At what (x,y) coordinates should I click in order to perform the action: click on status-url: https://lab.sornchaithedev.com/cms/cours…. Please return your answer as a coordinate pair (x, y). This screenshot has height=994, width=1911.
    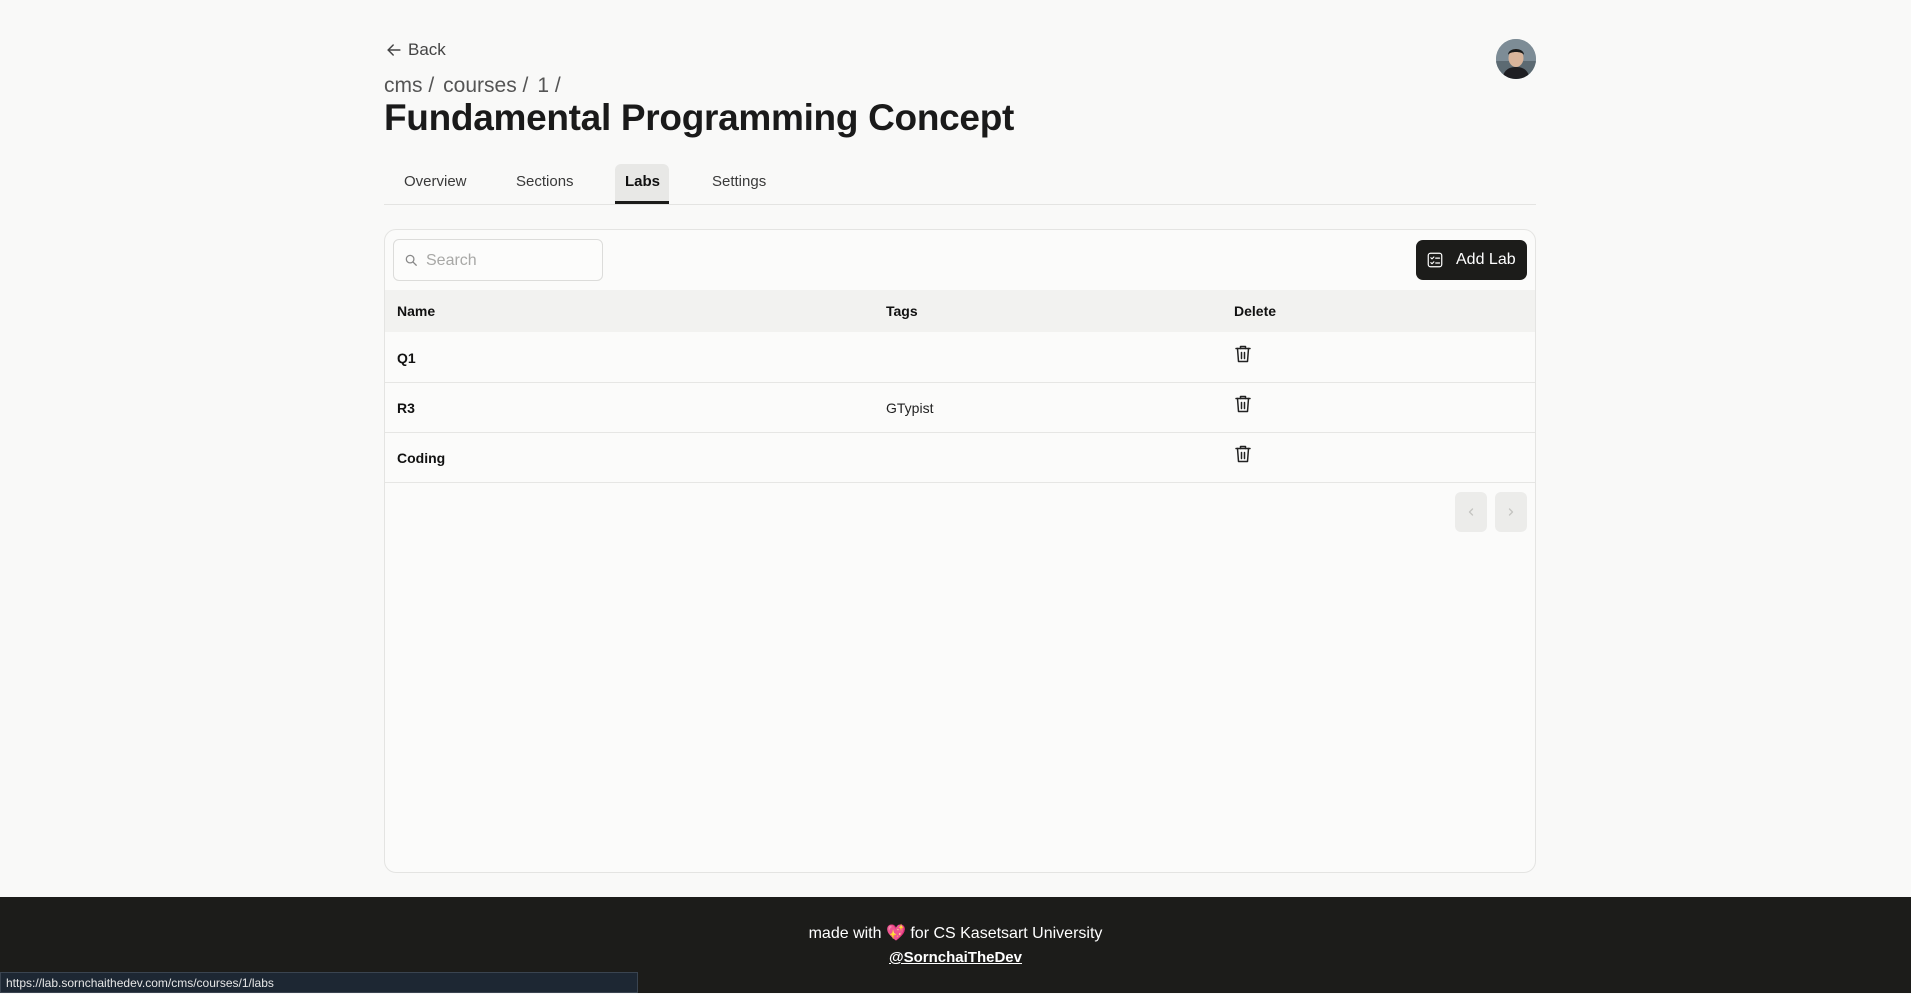
    Looking at the image, I should click on (319, 982).